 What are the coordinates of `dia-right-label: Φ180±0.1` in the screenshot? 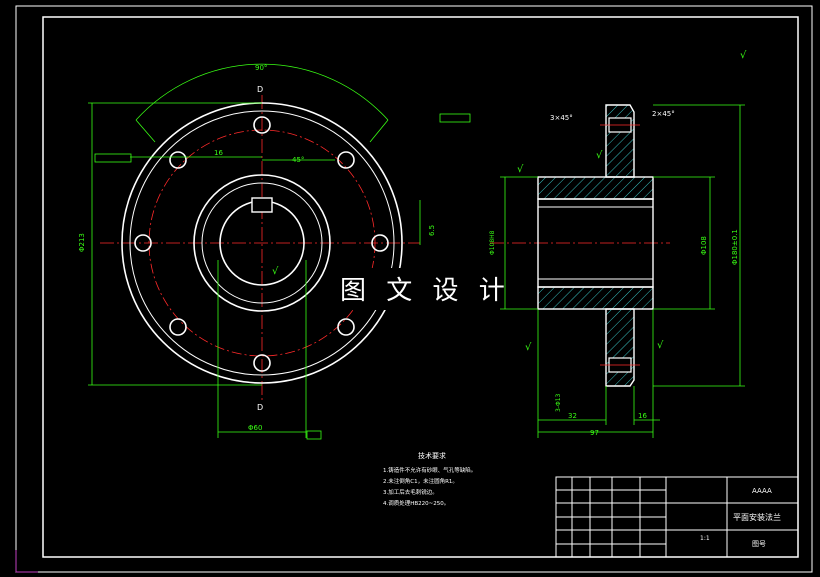 It's located at (735, 247).